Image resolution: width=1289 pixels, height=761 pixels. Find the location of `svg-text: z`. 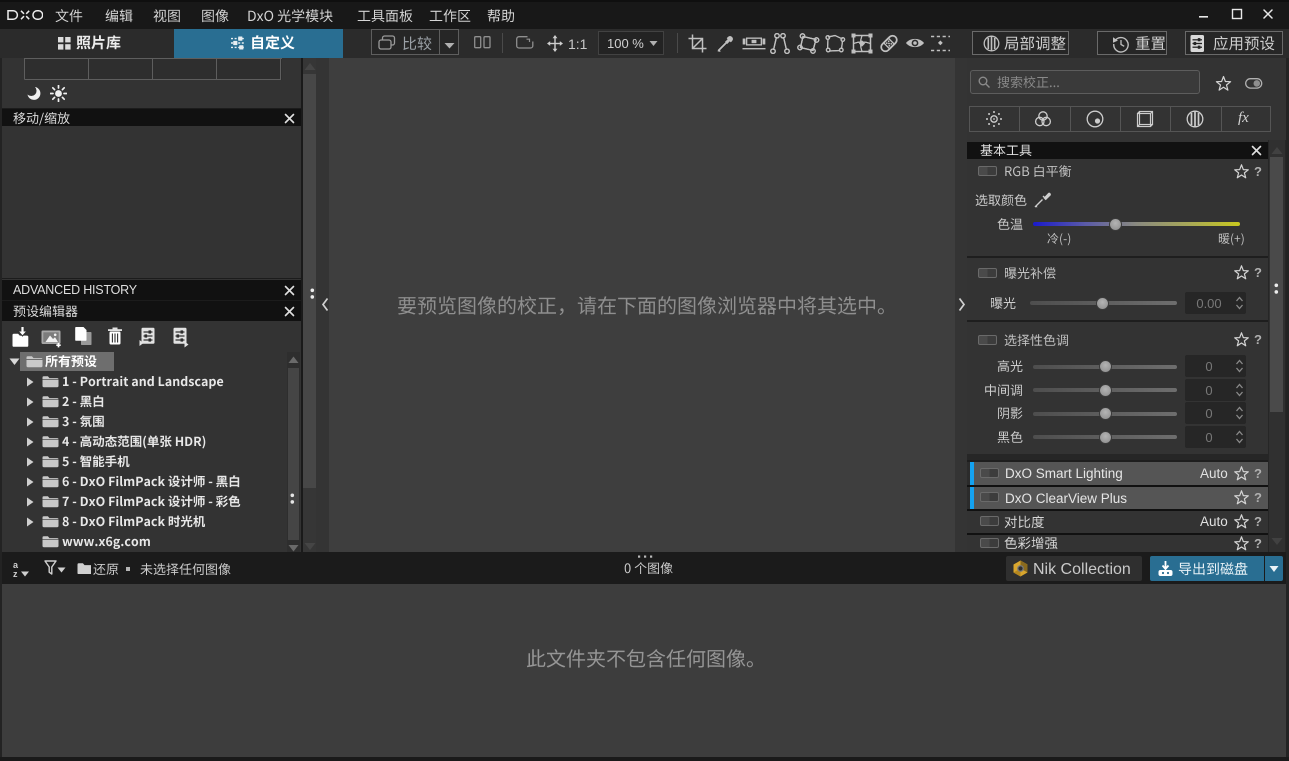

svg-text: z is located at coordinates (15, 573).